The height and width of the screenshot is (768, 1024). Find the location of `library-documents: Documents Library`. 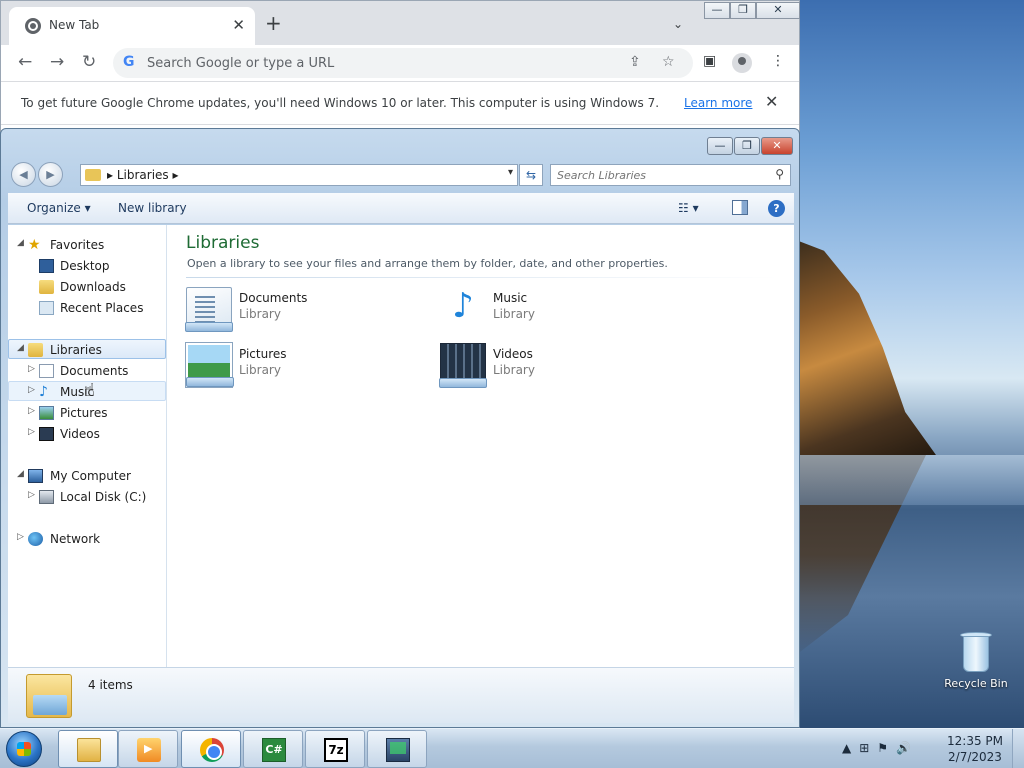

library-documents: Documents Library is located at coordinates (305, 310).